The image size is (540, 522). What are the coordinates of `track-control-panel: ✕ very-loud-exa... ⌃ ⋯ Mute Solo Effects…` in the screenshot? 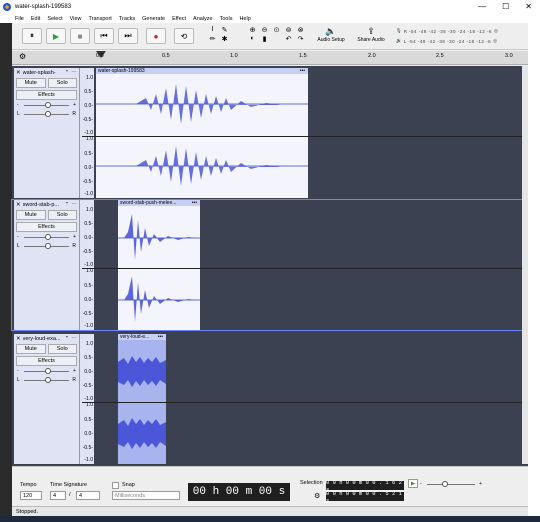 It's located at (47, 399).